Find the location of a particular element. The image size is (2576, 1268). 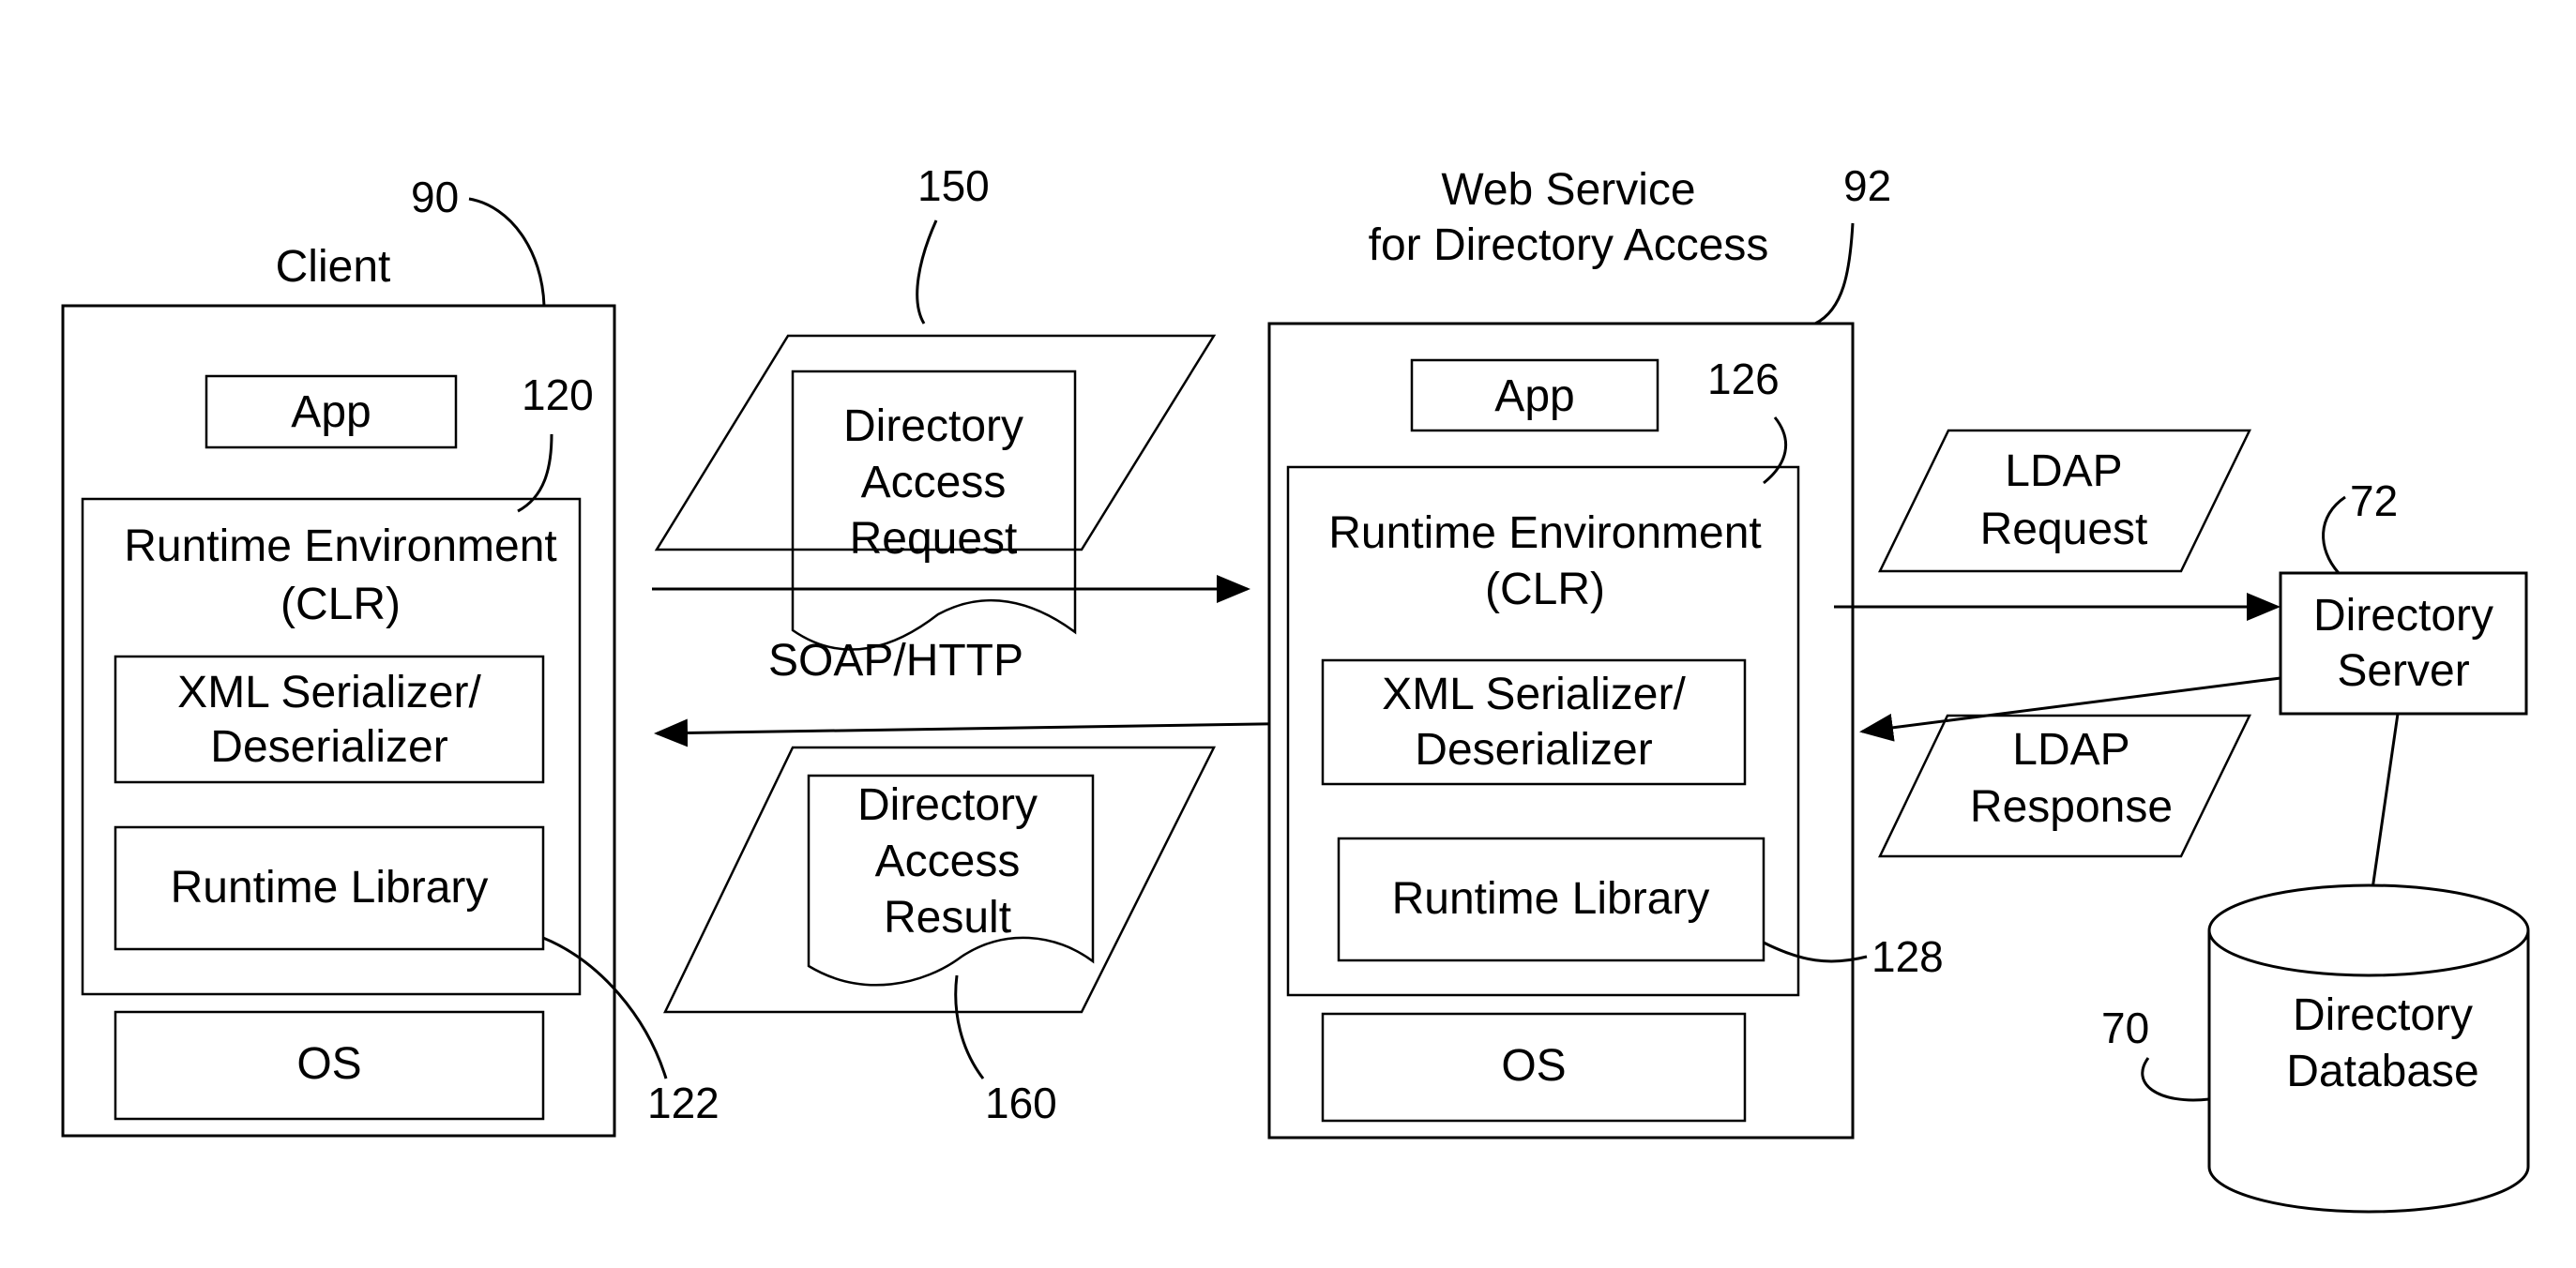

result-label-line2: Access is located at coordinates (948, 861).